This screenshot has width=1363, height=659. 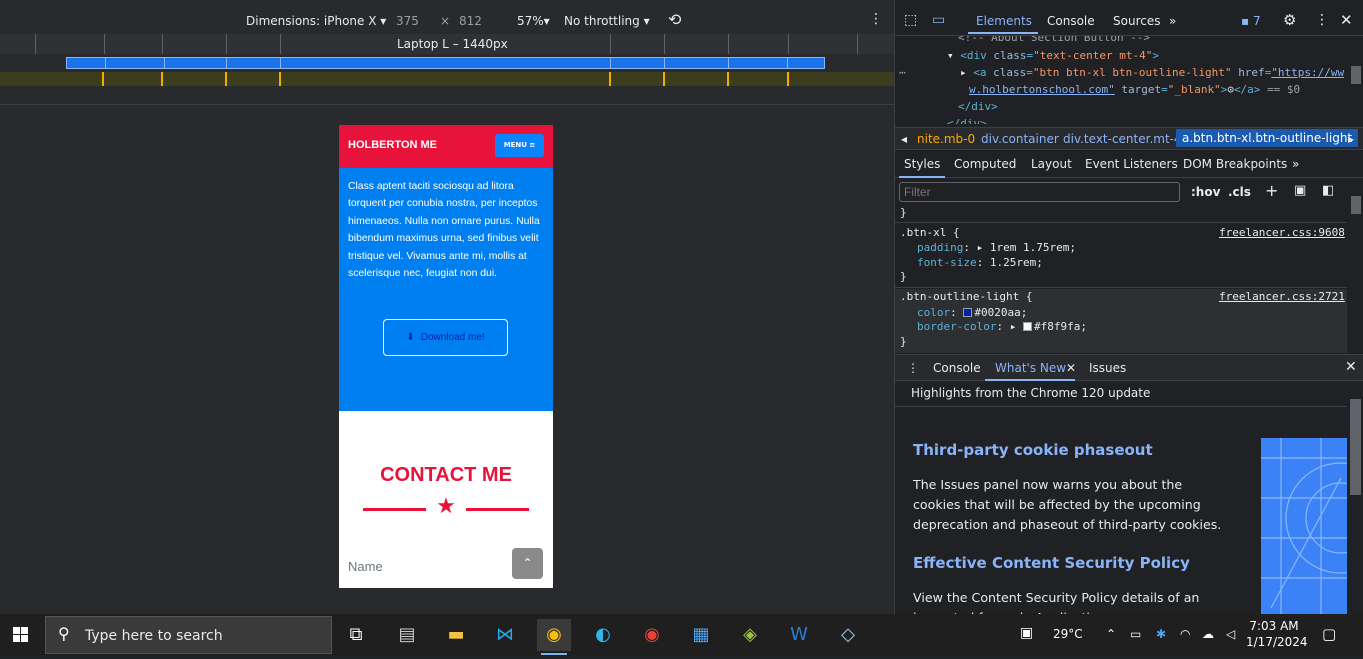 I want to click on media-query-bar: Laptop L – 1440px, so click(x=447, y=44).